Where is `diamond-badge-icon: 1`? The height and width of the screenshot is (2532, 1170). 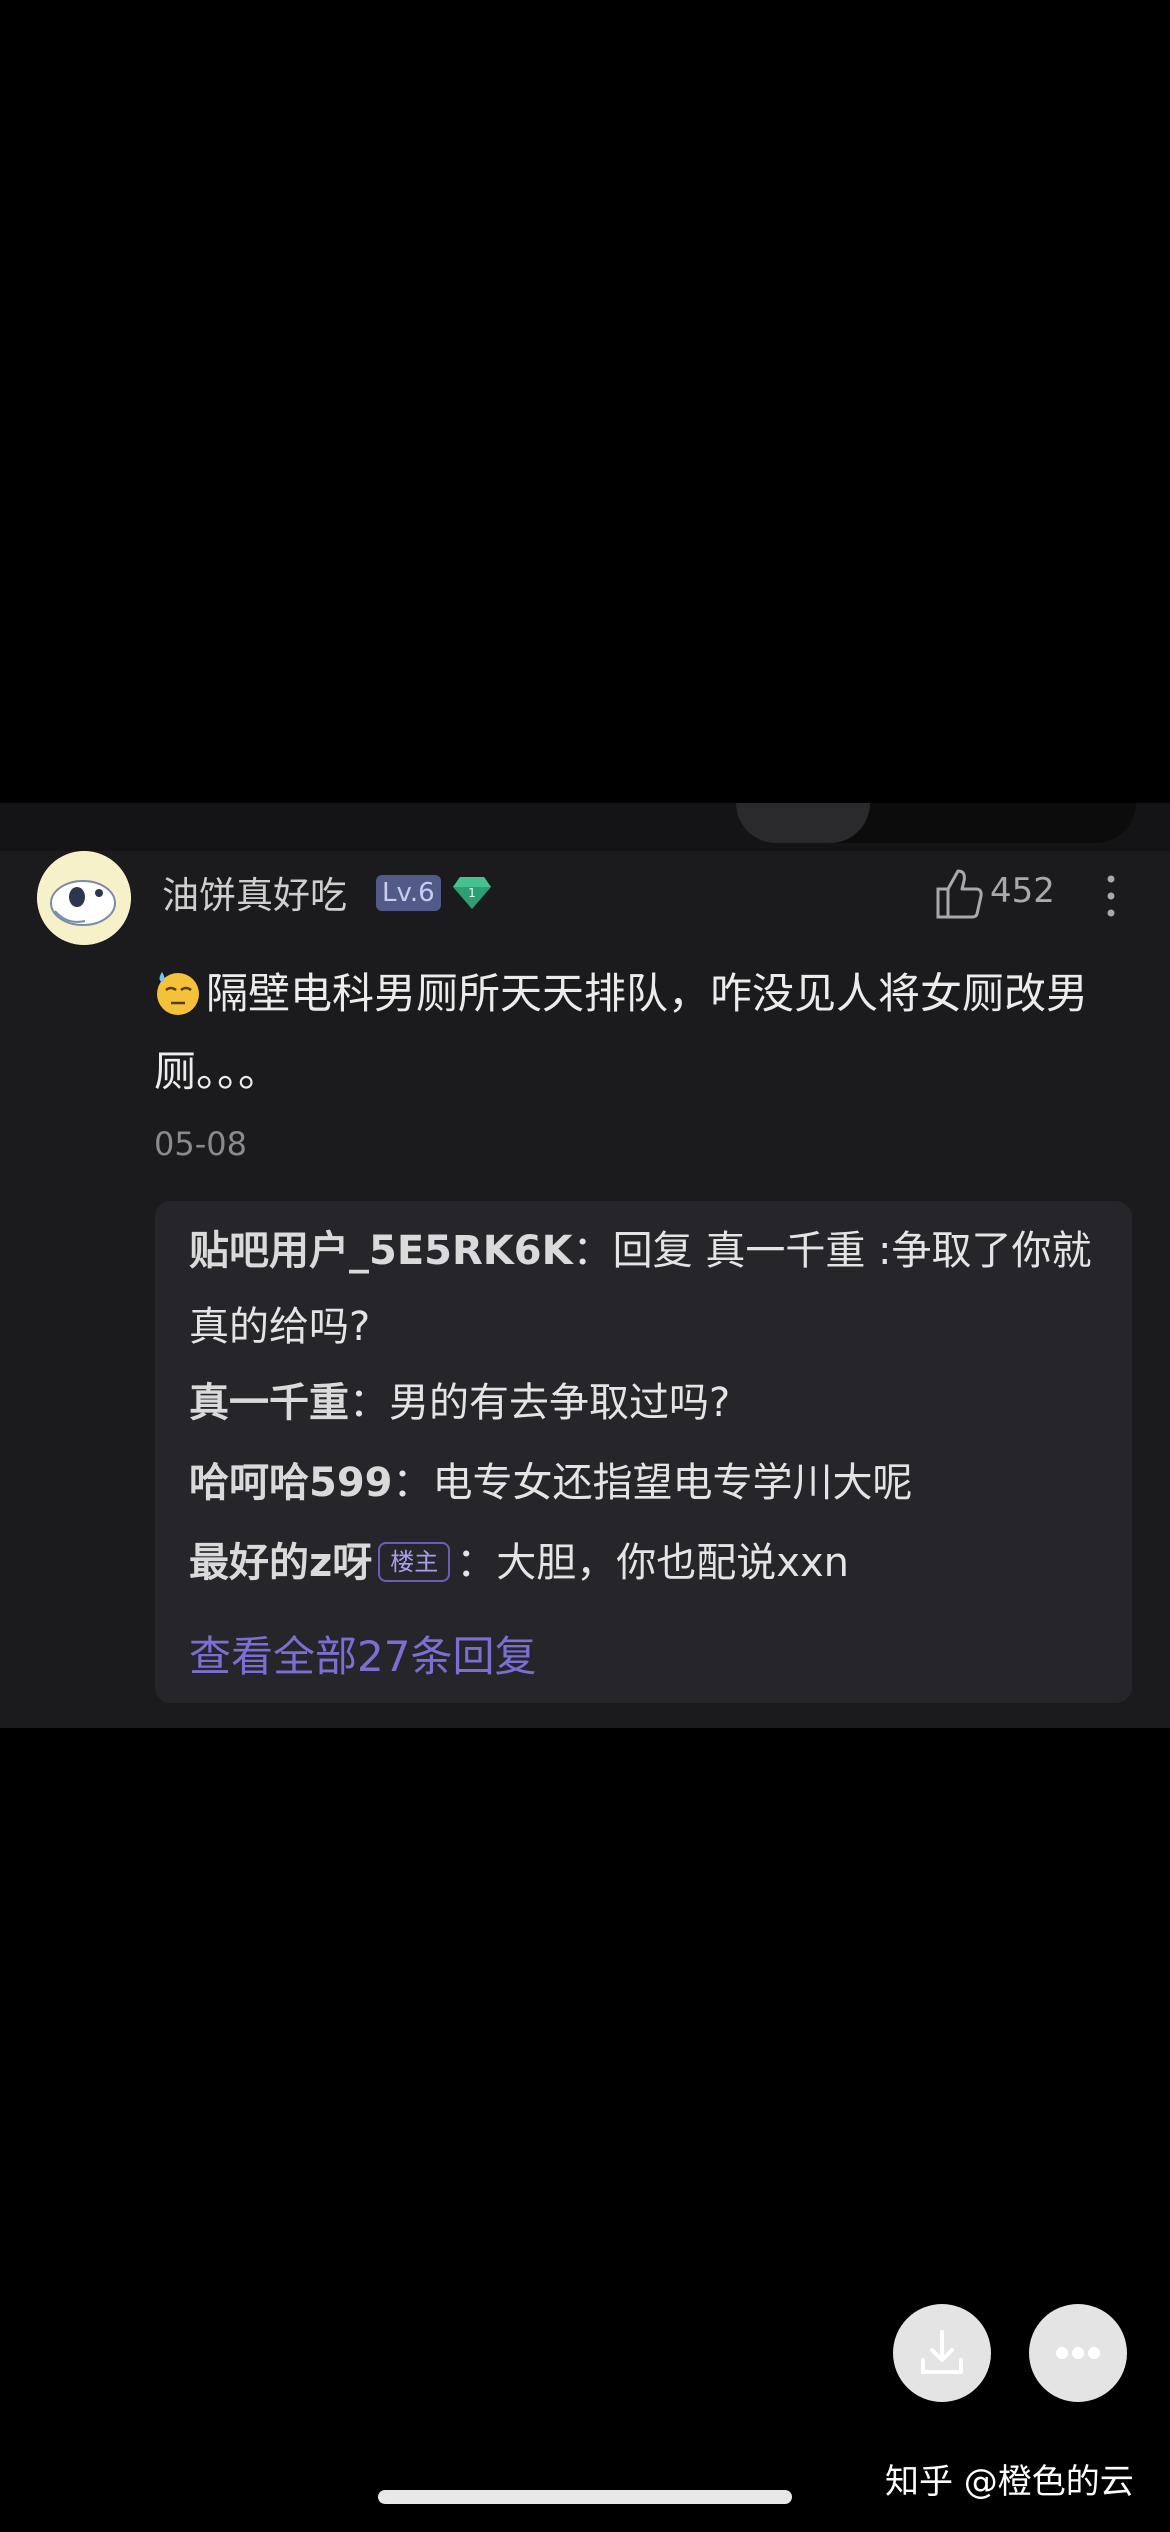
diamond-badge-icon: 1 is located at coordinates (472, 893).